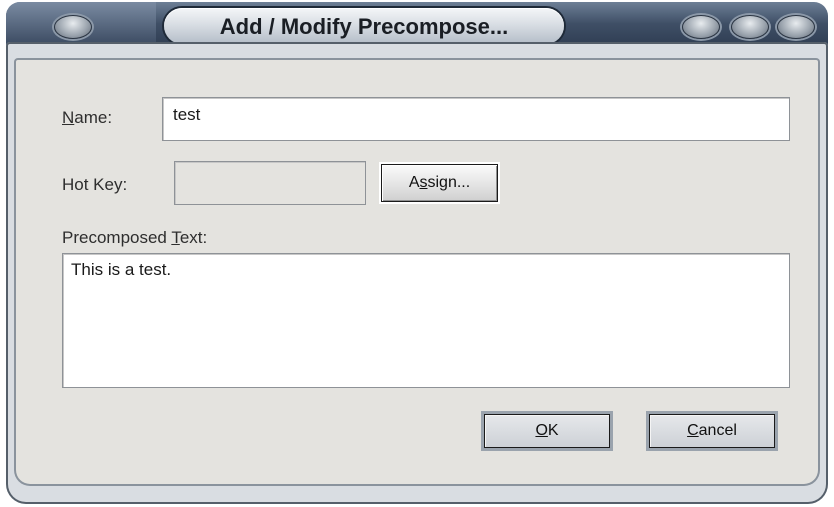  What do you see at coordinates (693, 430) in the screenshot?
I see `cancel-label-mnemonic: C` at bounding box center [693, 430].